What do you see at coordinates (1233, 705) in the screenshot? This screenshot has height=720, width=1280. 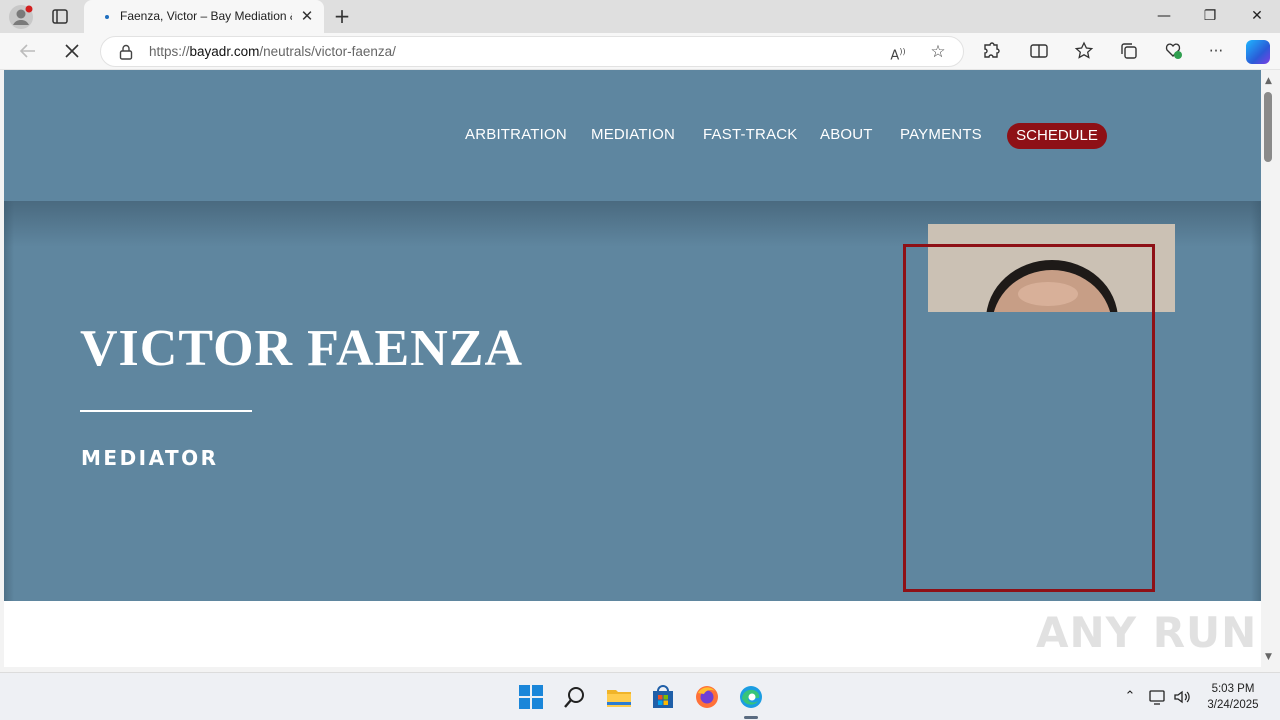 I see `clock-date: 3/24/2025` at bounding box center [1233, 705].